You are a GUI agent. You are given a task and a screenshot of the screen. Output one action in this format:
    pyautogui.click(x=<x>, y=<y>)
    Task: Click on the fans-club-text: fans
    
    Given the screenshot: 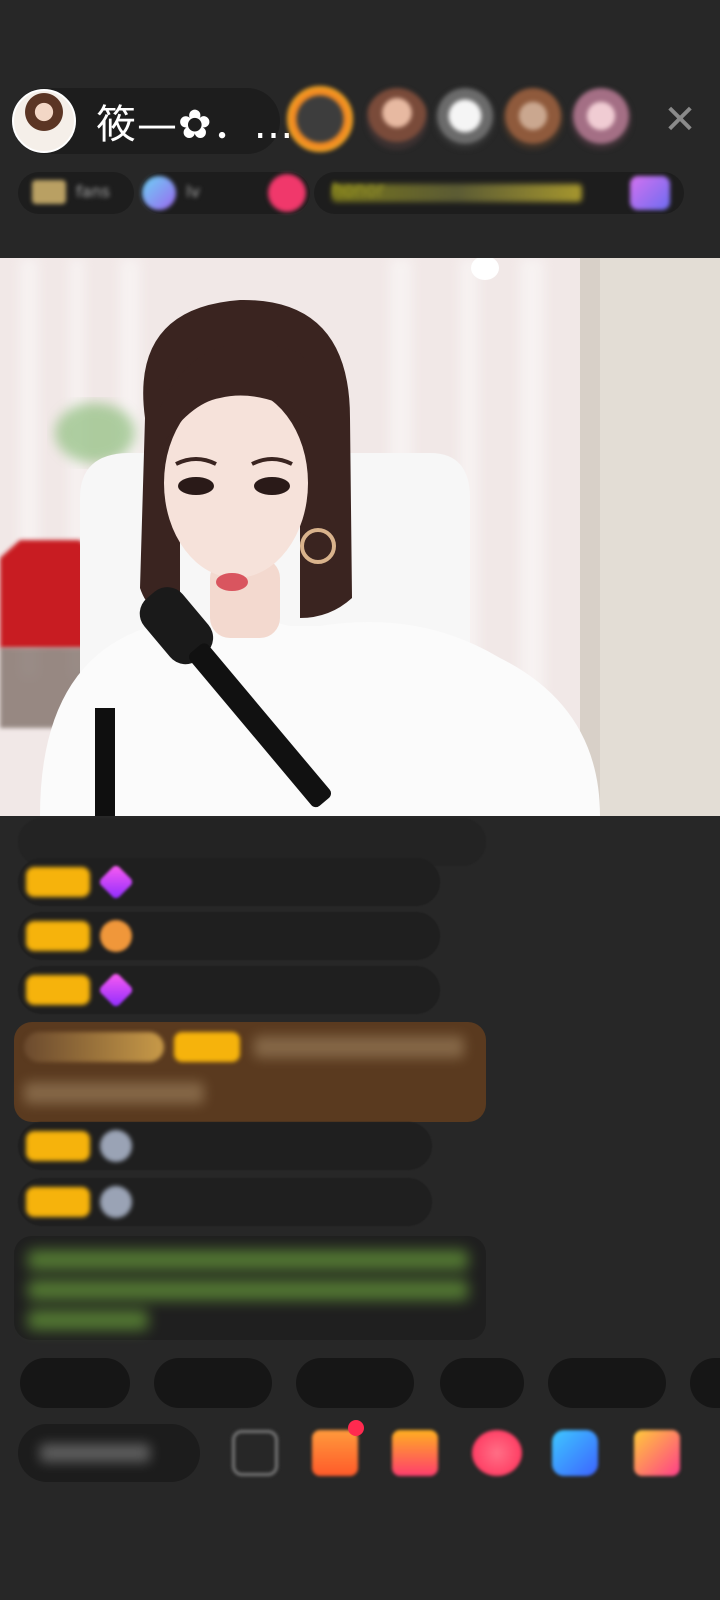 What is the action you would take?
    pyautogui.click(x=93, y=191)
    